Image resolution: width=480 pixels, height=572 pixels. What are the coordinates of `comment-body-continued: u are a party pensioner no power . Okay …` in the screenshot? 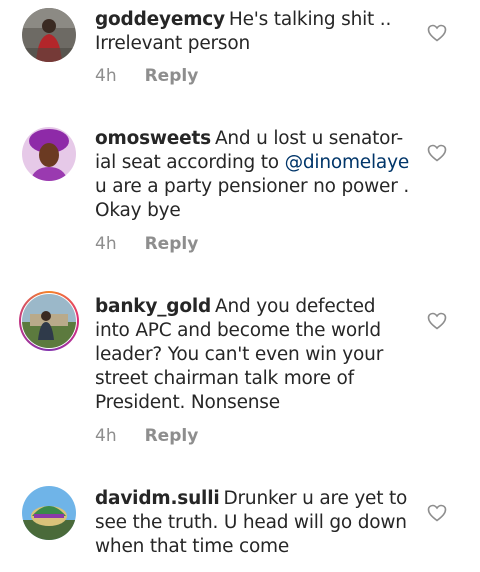 It's located at (252, 198).